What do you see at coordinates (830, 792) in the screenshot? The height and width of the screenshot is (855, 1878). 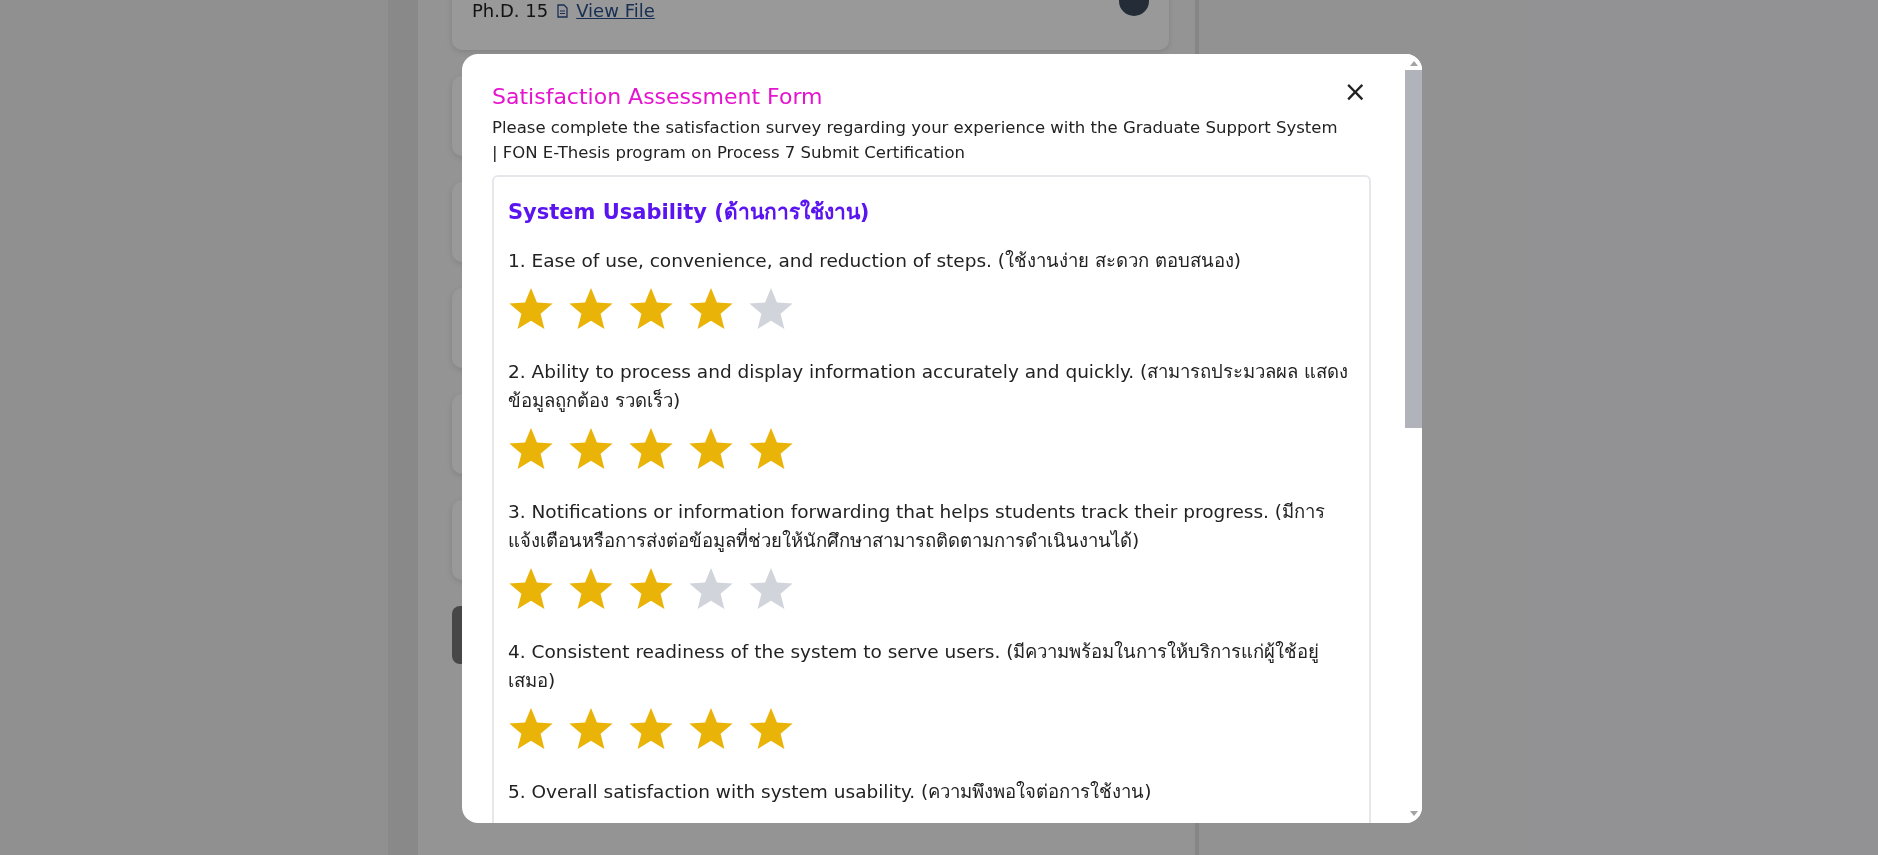 I see `question-text: 5. Overall satisfaction with system usability. (ความพึงพอใจต่อการใช้งาน)` at bounding box center [830, 792].